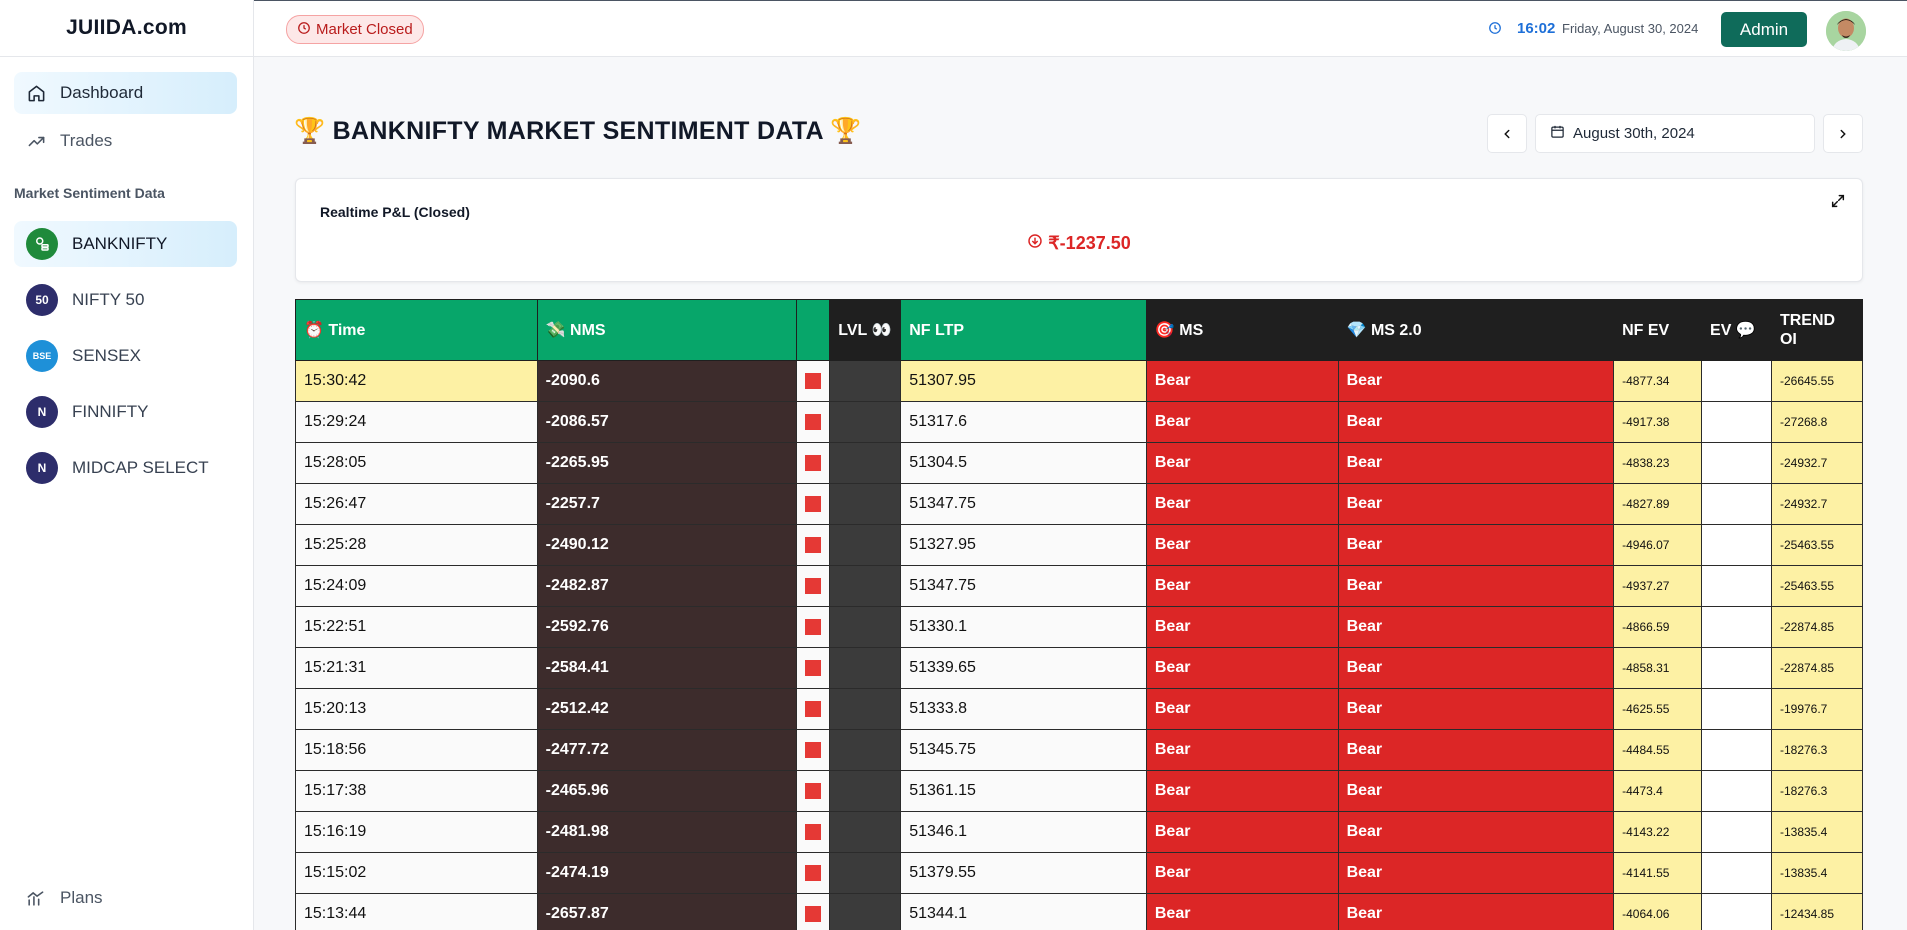  I want to click on nav-trades: Trades, so click(125, 141).